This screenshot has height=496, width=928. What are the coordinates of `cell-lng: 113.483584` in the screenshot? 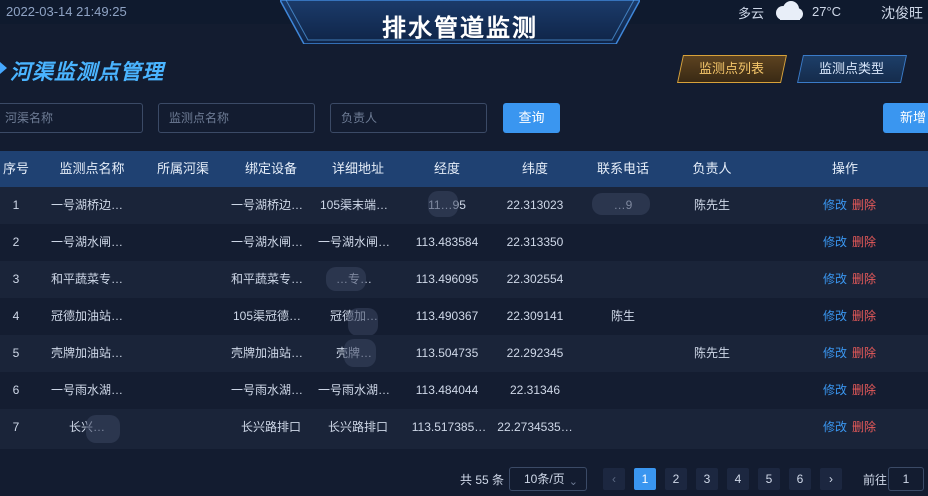 It's located at (447, 242).